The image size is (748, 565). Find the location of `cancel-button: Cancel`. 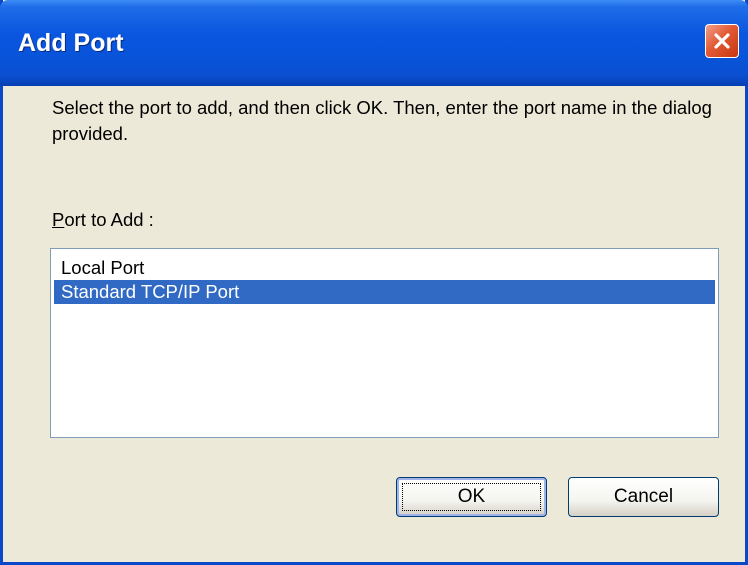

cancel-button: Cancel is located at coordinates (643, 497).